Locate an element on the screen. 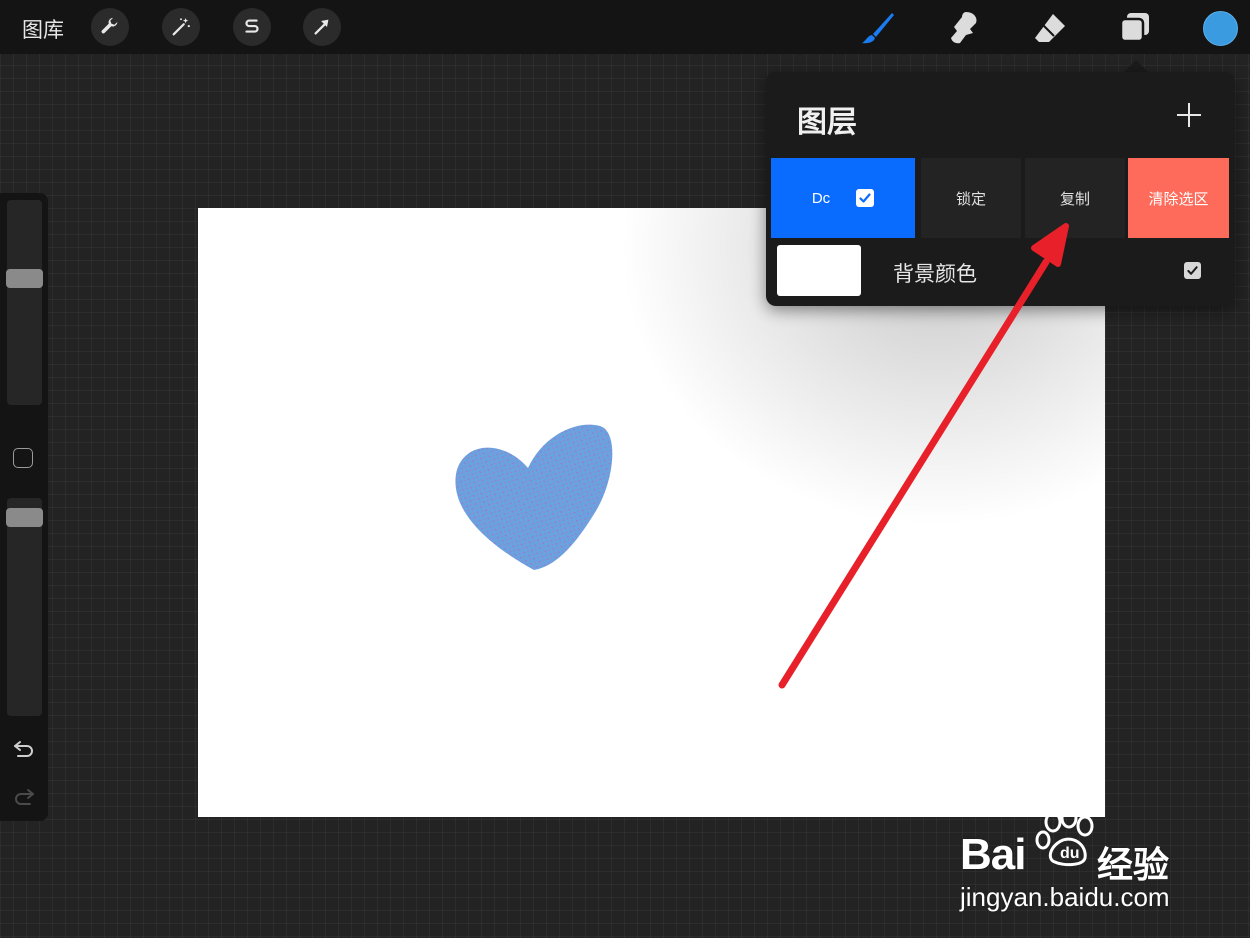  opacity-slider is located at coordinates (24, 607).